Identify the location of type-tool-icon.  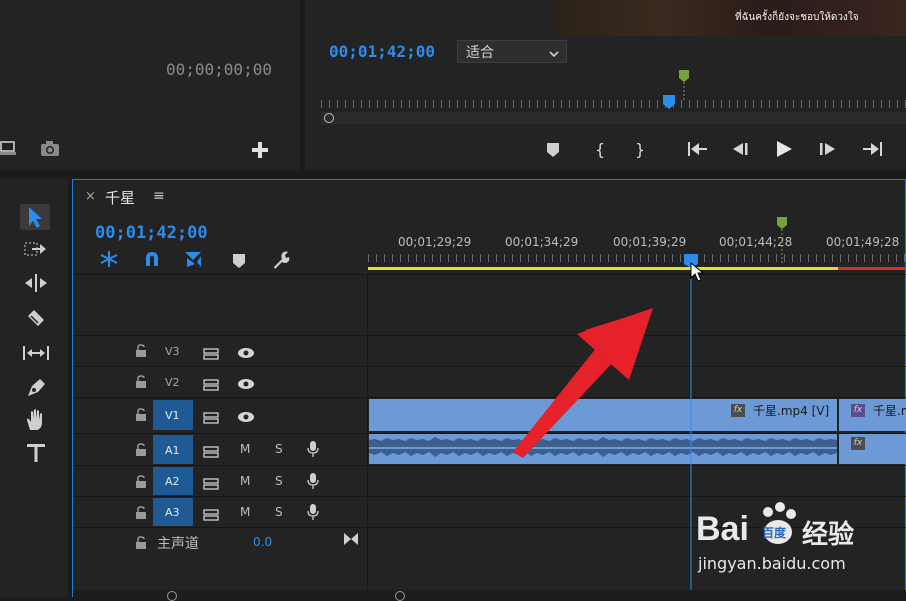
(36, 455).